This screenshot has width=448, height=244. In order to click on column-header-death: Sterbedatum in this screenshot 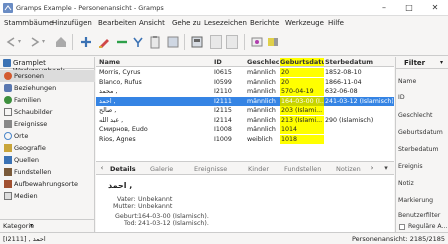, I will do `click(358, 62)`.